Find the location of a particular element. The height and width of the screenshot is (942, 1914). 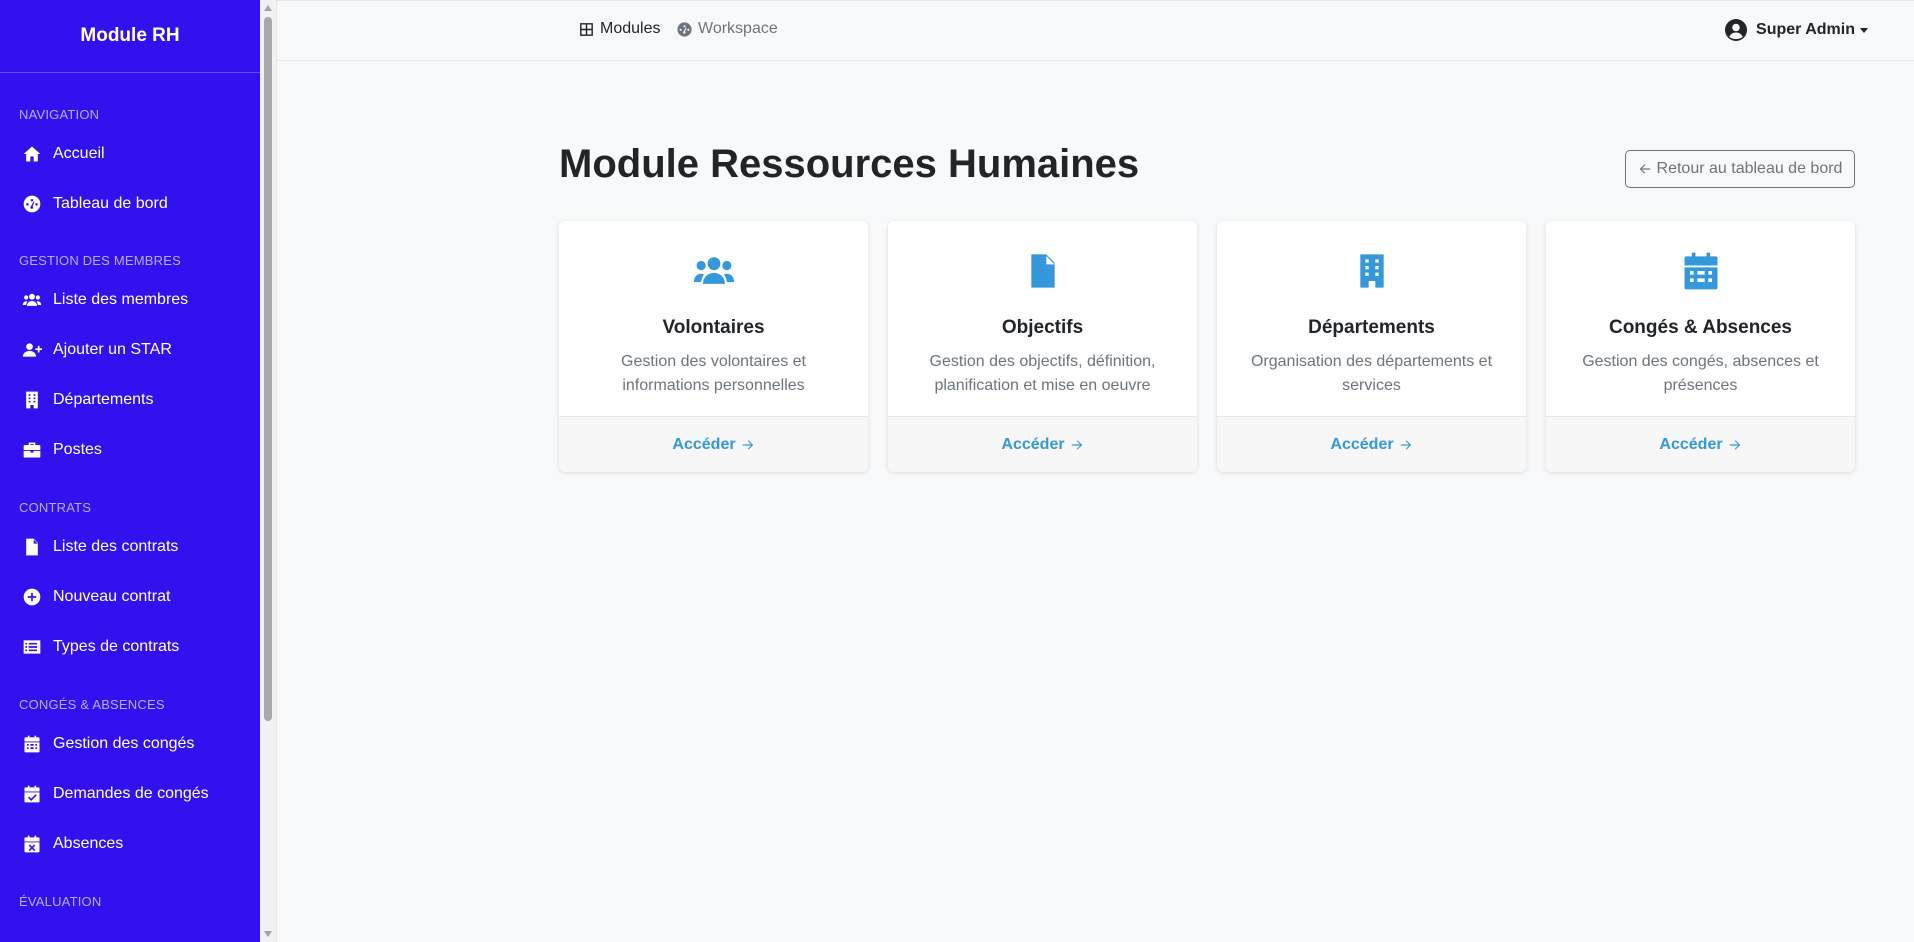

user-name: Super Admin is located at coordinates (1805, 29).